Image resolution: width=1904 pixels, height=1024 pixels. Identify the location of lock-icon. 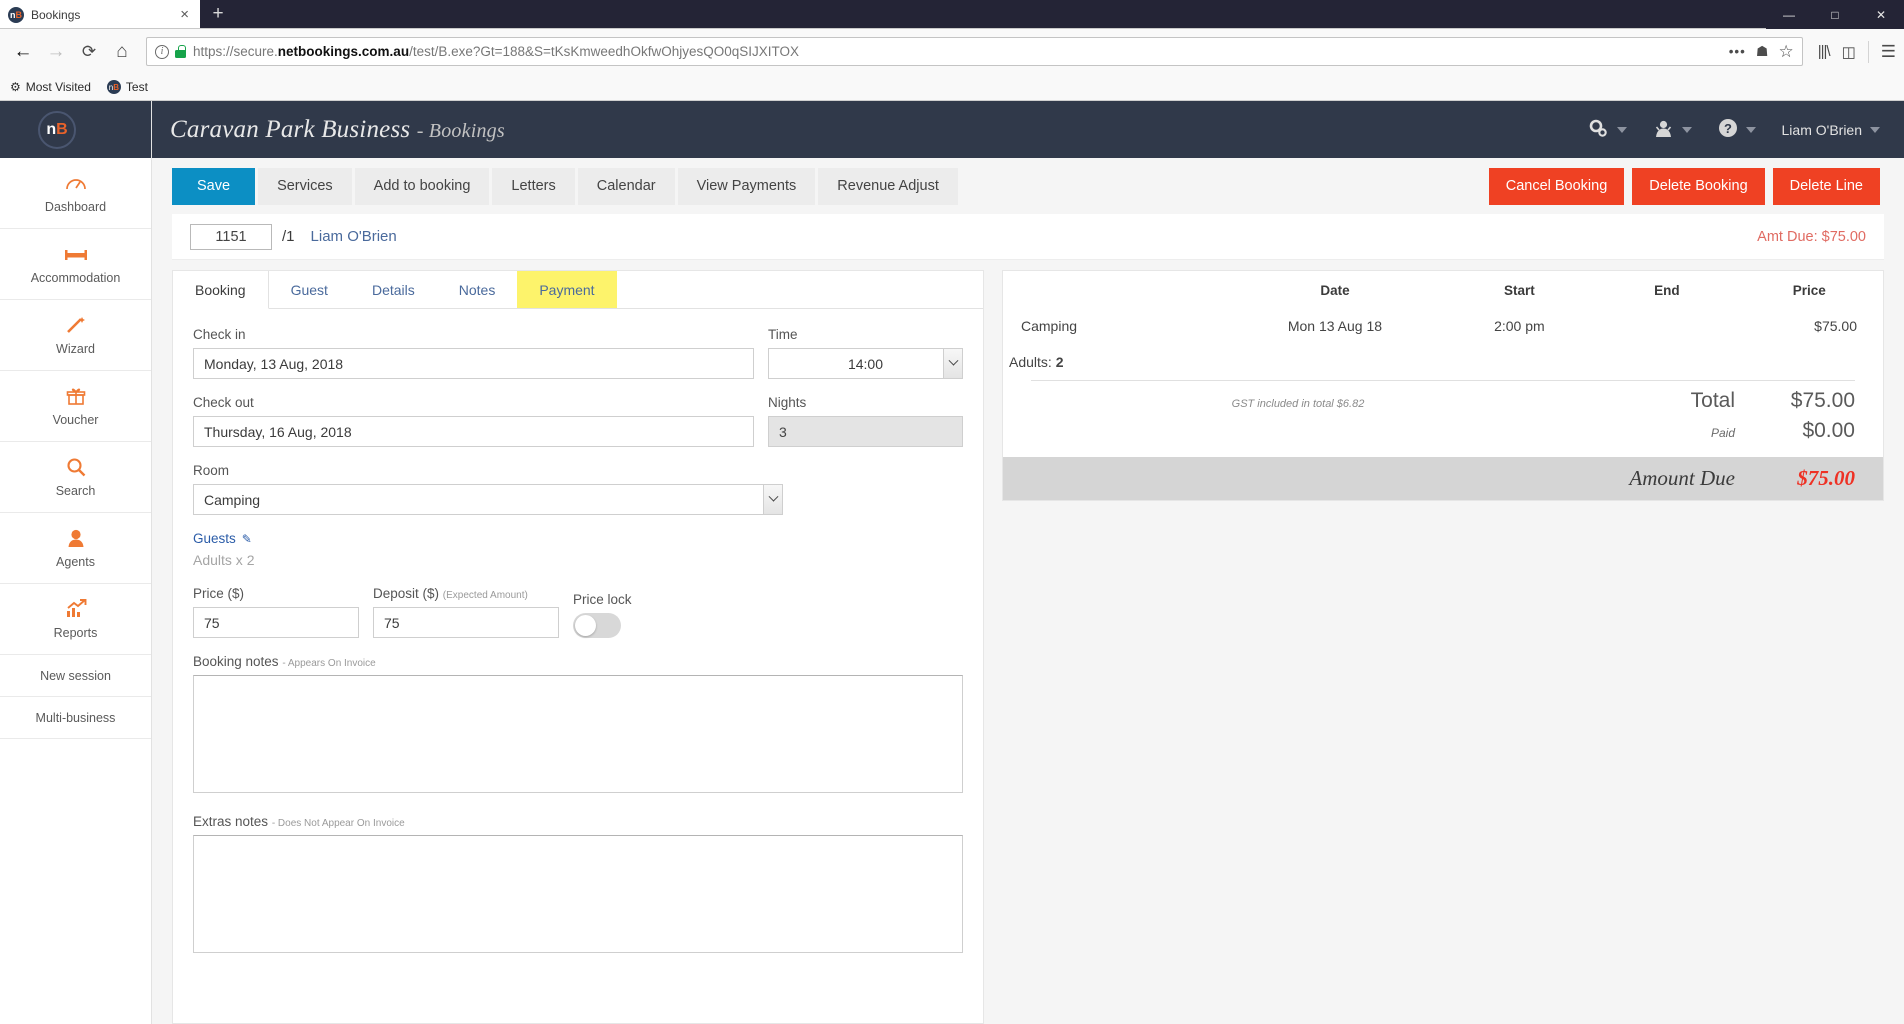
(180, 51).